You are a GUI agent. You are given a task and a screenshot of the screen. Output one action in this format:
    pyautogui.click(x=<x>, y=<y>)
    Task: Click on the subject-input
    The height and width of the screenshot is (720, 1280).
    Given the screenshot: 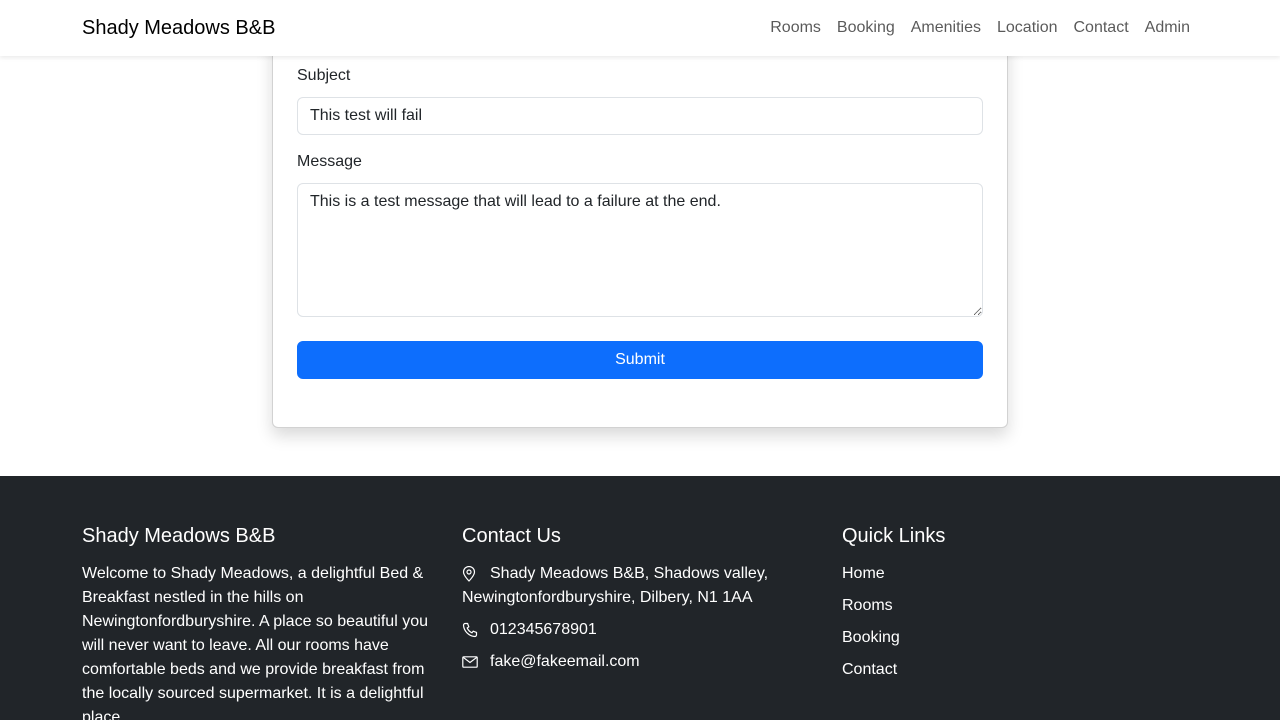 What is the action you would take?
    pyautogui.click(x=640, y=116)
    